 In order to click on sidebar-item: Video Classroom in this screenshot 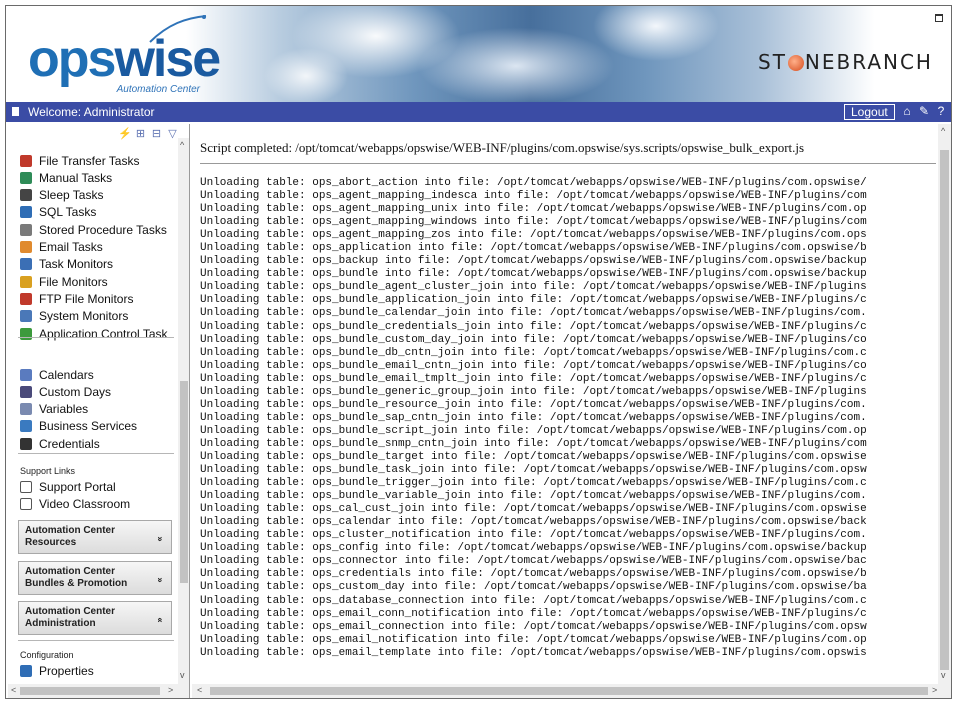, I will do `click(75, 503)`.